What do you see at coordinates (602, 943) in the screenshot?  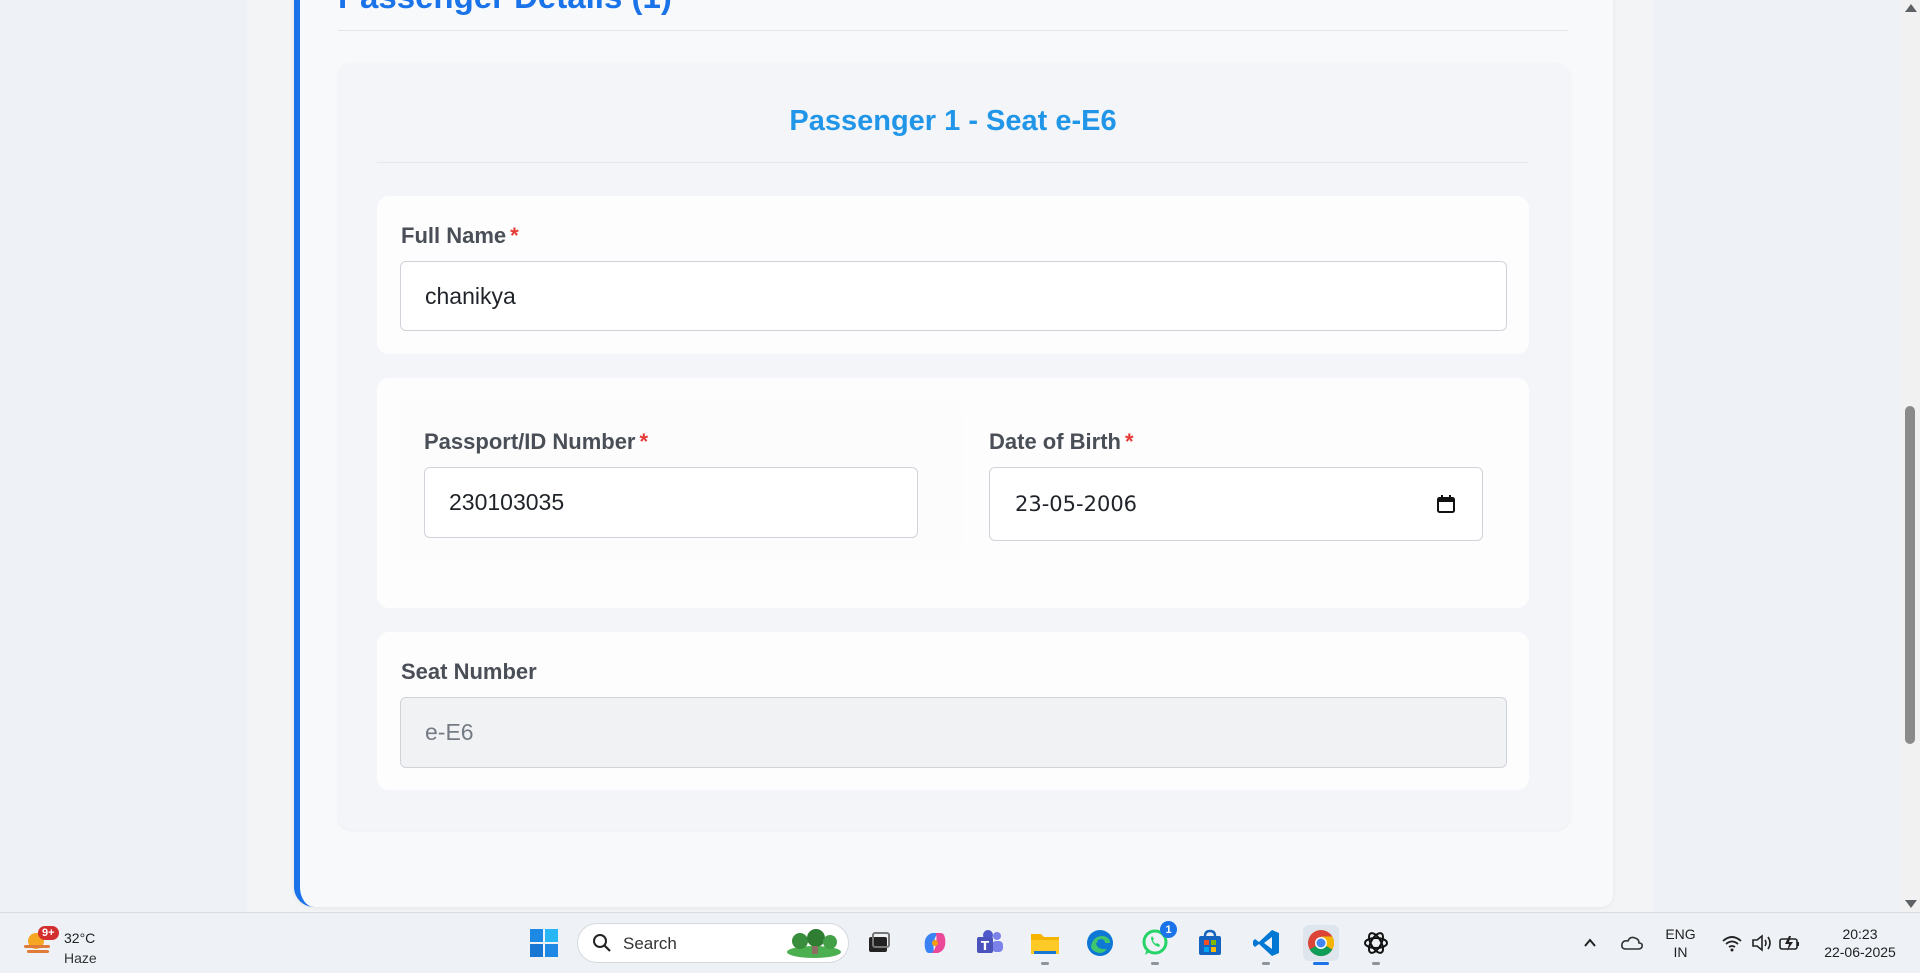 I see `search-icon` at bounding box center [602, 943].